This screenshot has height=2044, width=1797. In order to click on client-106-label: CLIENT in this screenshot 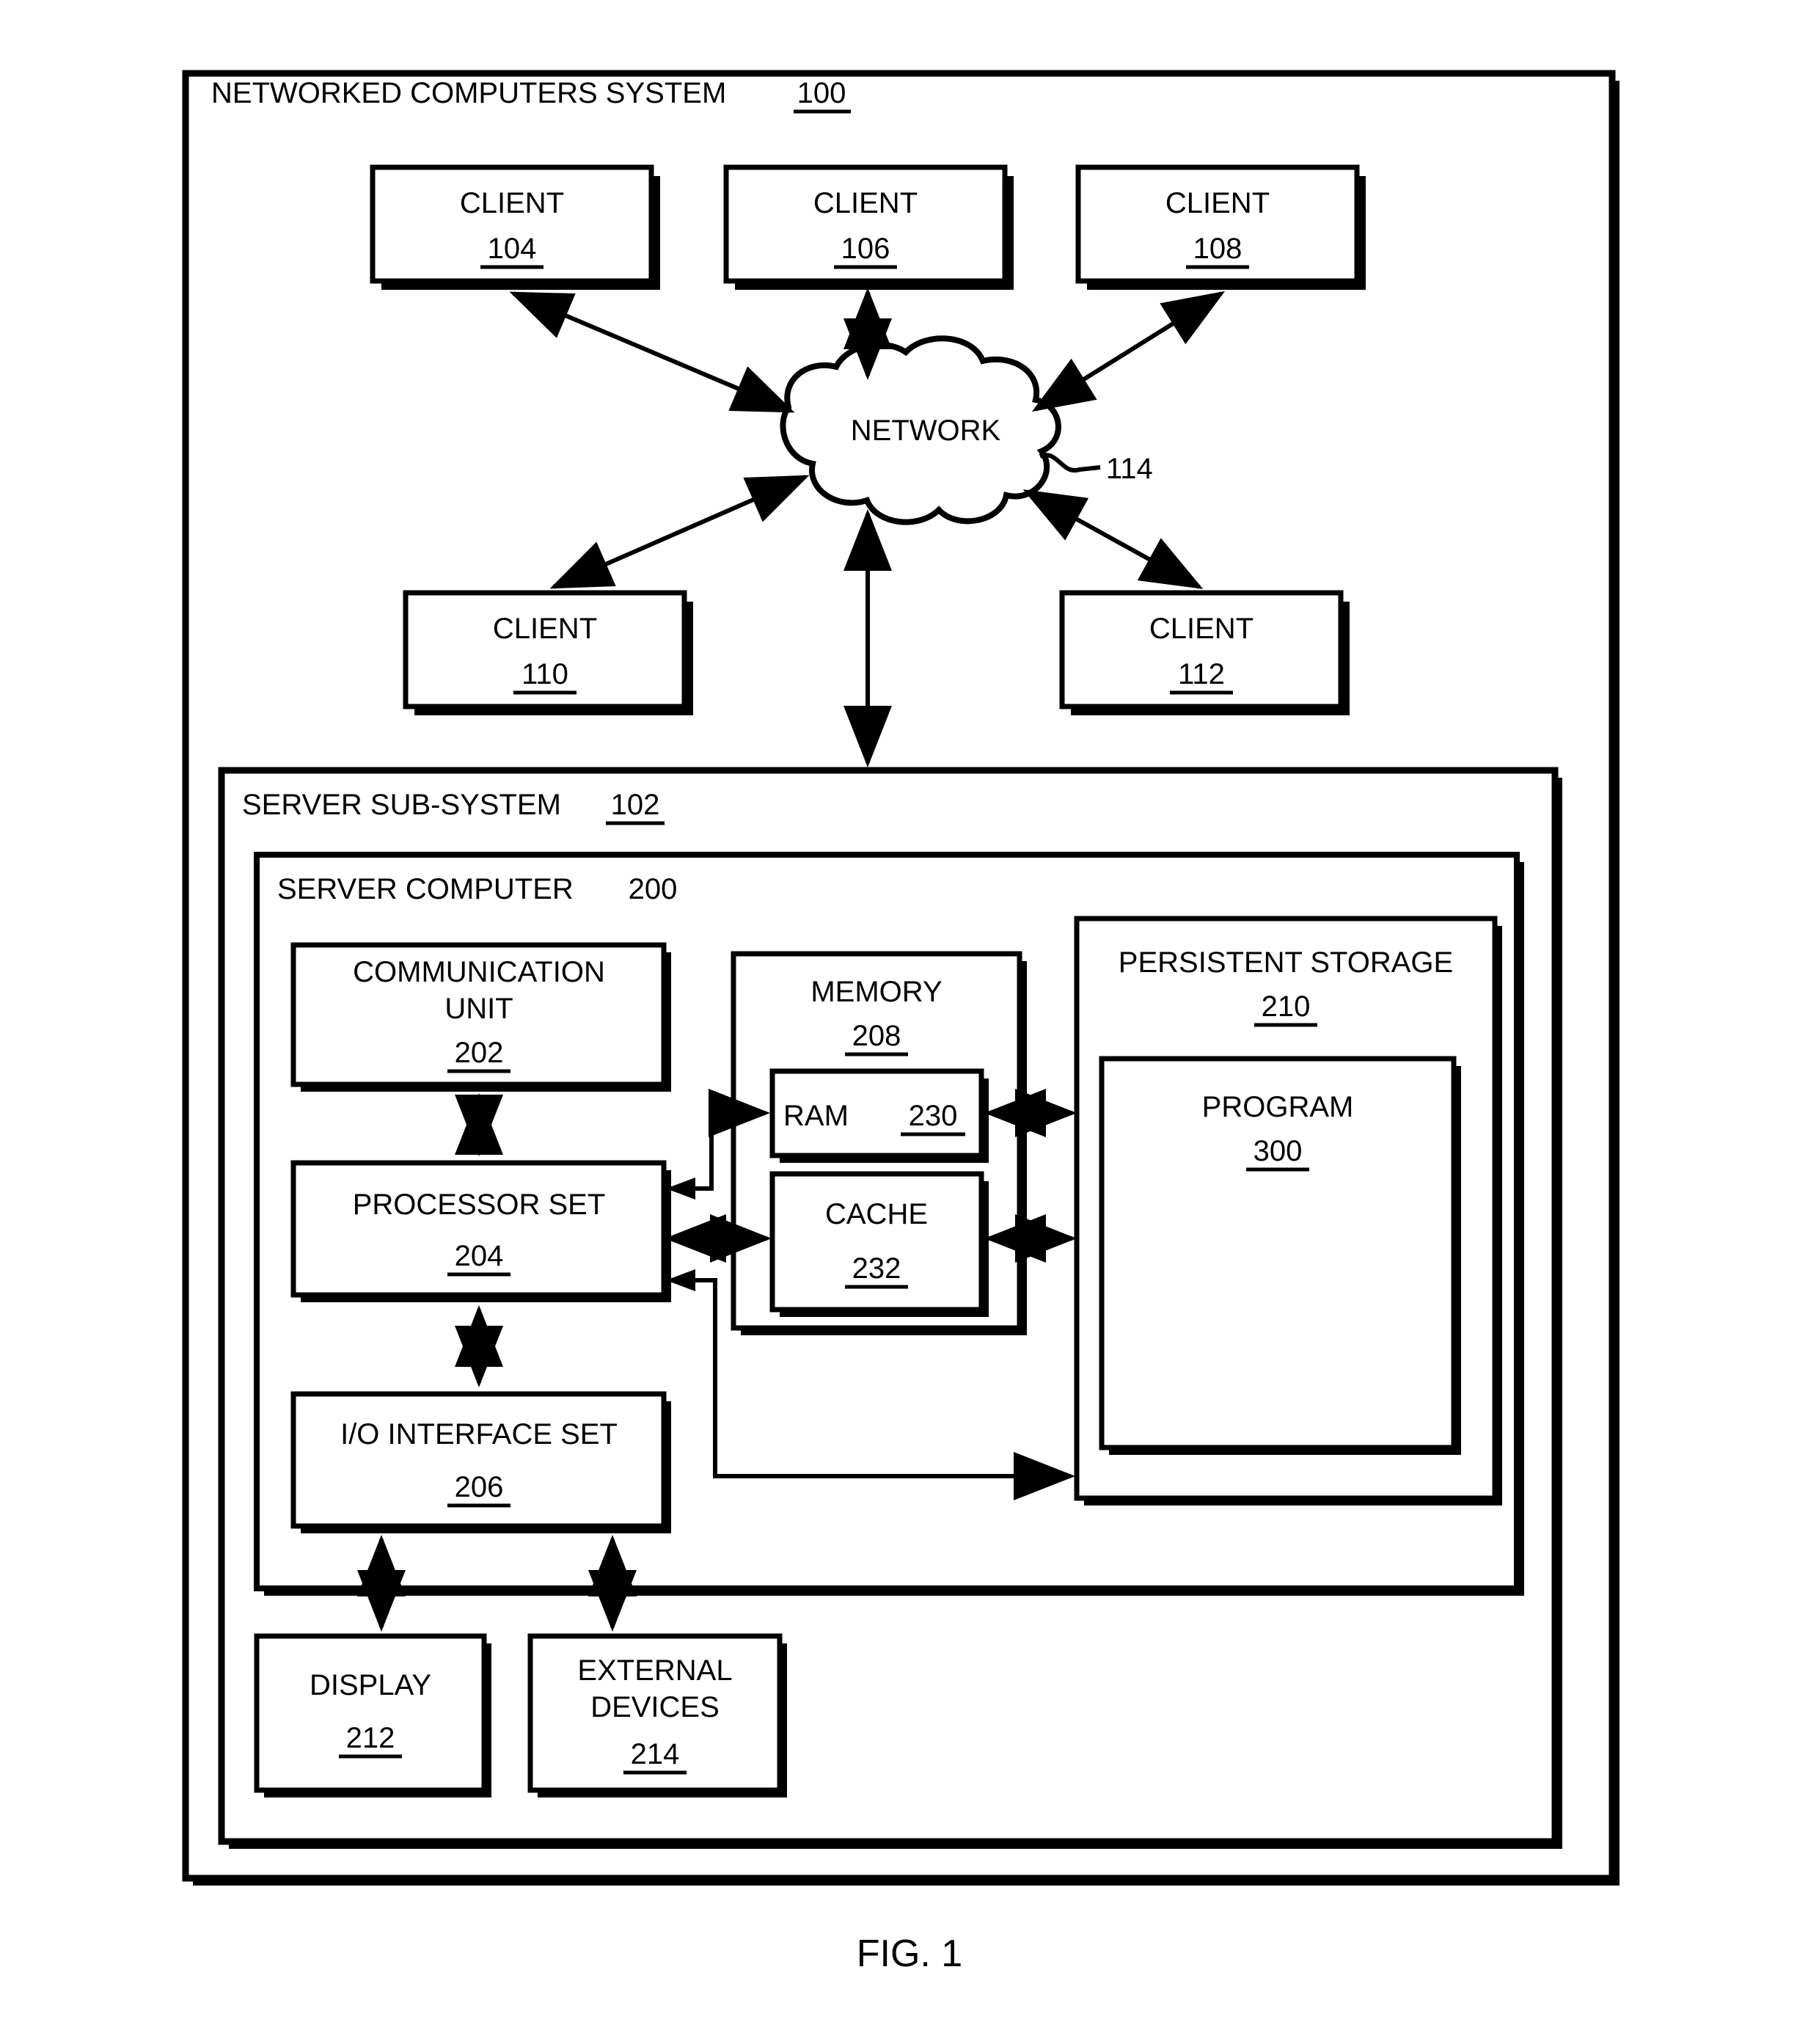, I will do `click(866, 203)`.